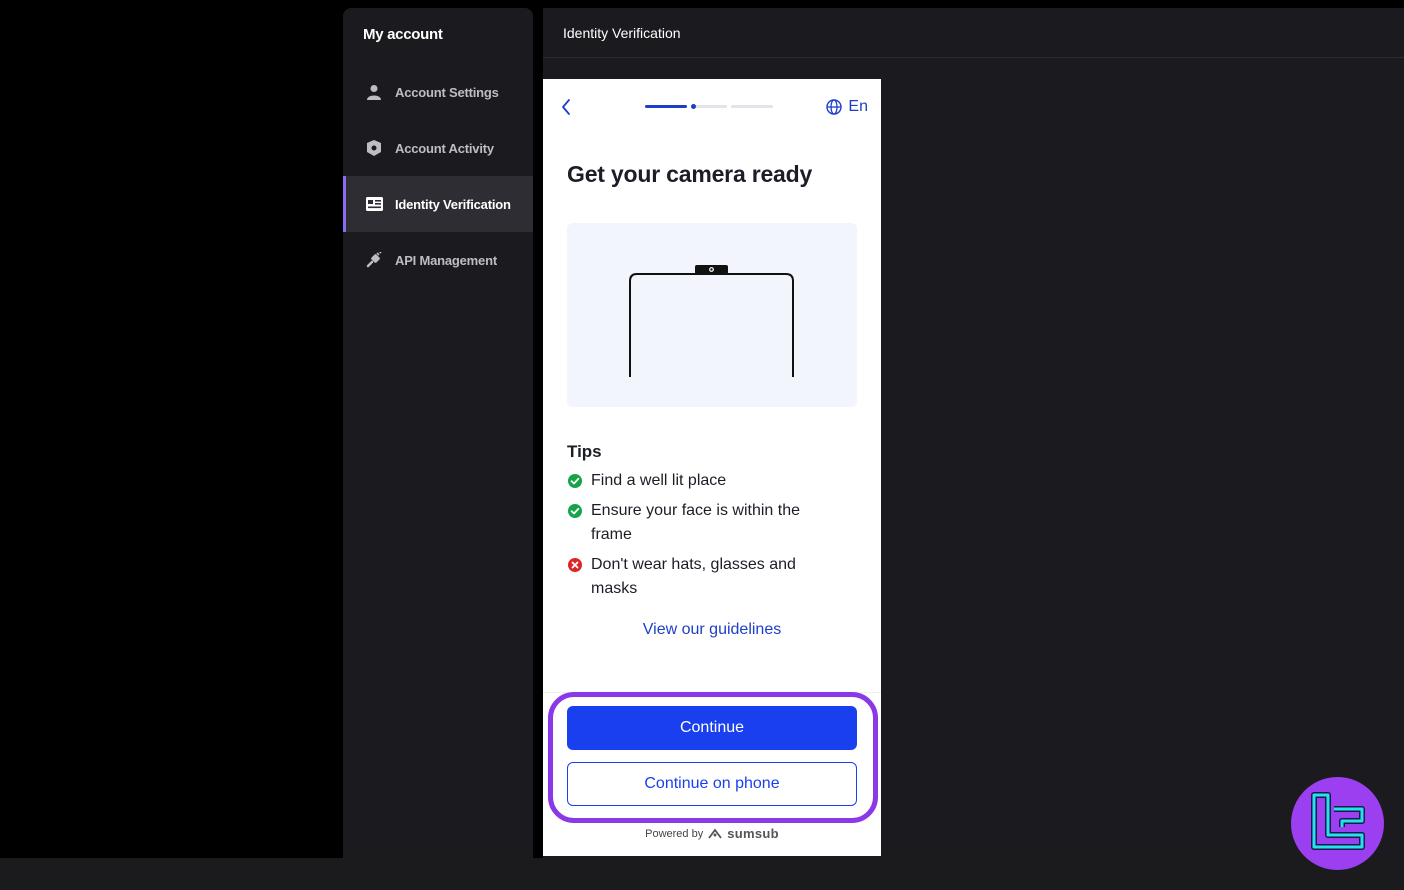 Image resolution: width=1404 pixels, height=890 pixels. I want to click on tip-text: Find a well lit place, so click(659, 480).